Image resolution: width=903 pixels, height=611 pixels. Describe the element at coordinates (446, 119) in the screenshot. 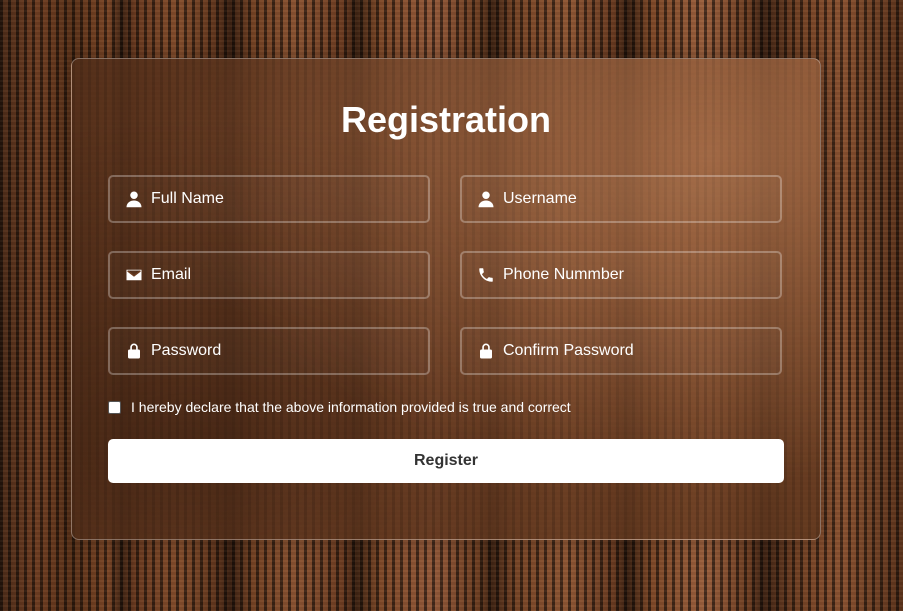

I see `page-title: Registration` at that location.